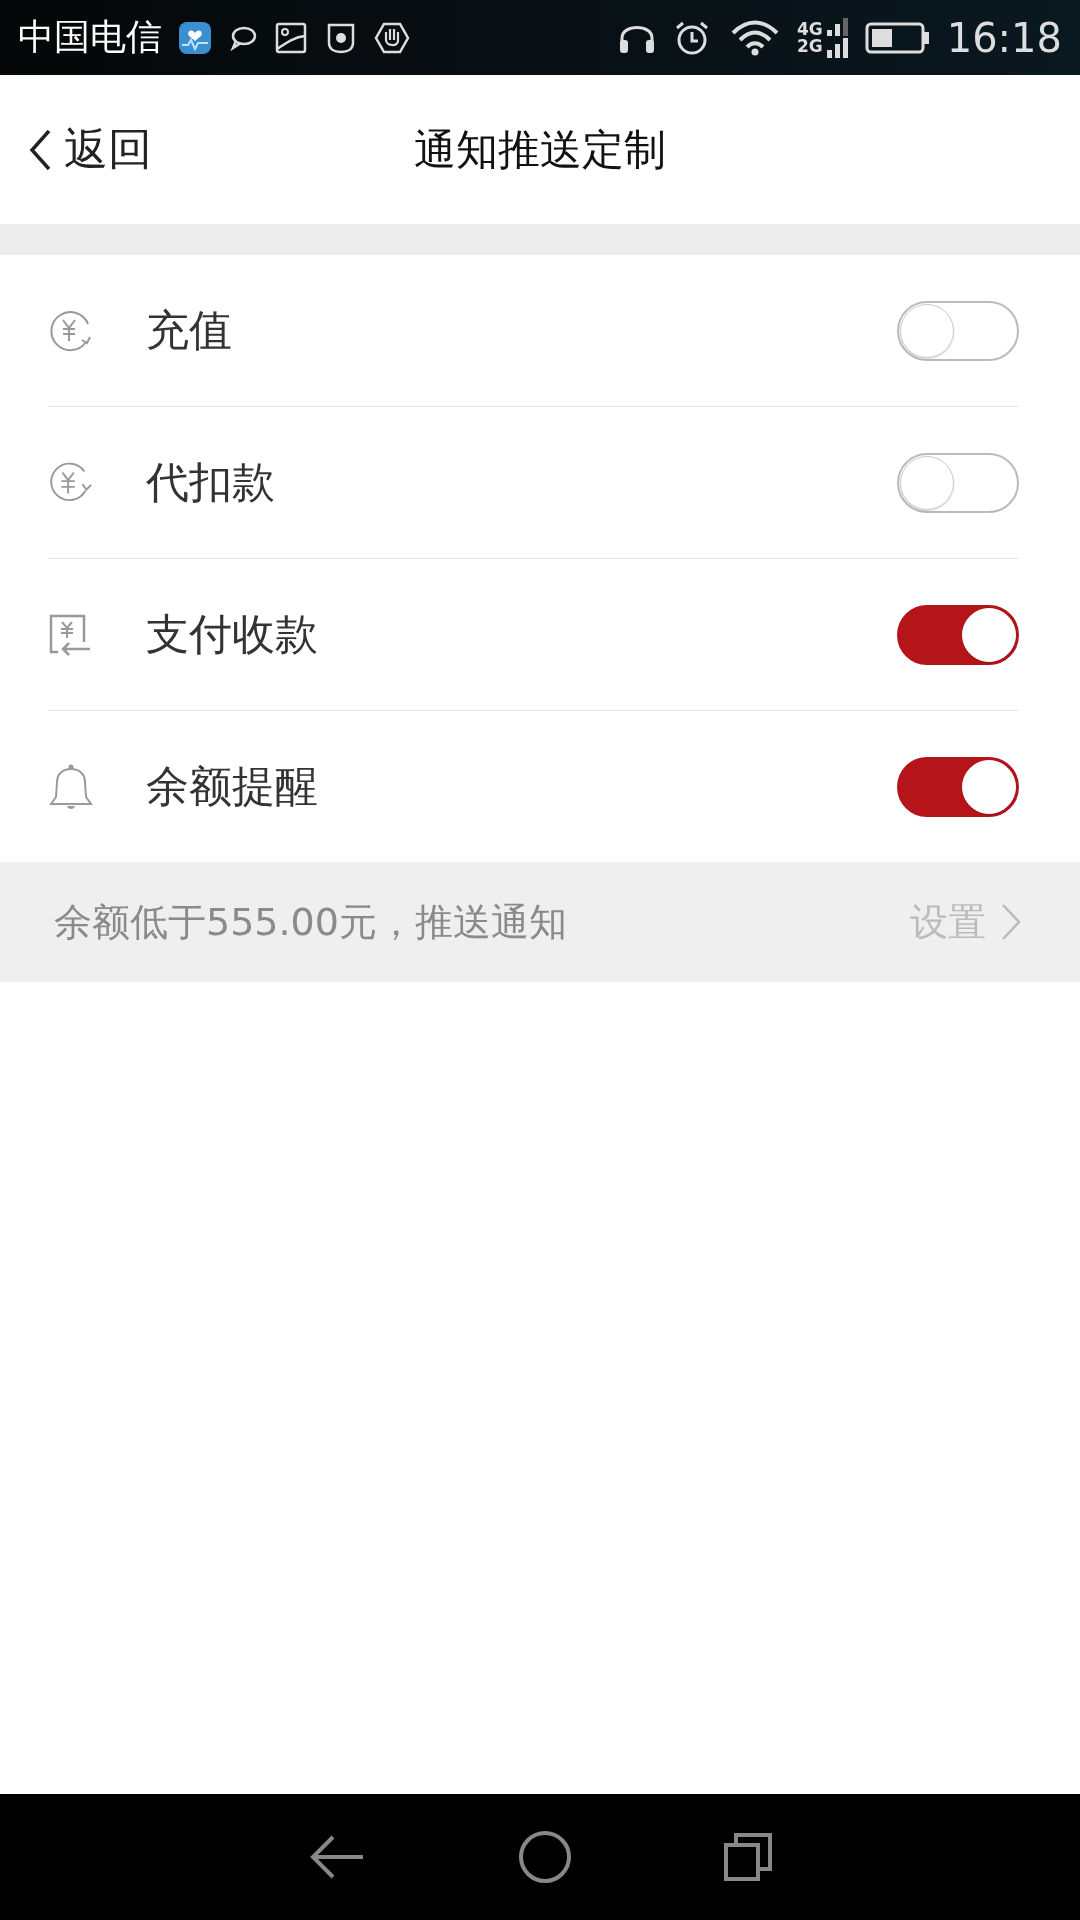 The height and width of the screenshot is (1920, 1080). What do you see at coordinates (232, 786) in the screenshot?
I see `setting-label: 余额提醒` at bounding box center [232, 786].